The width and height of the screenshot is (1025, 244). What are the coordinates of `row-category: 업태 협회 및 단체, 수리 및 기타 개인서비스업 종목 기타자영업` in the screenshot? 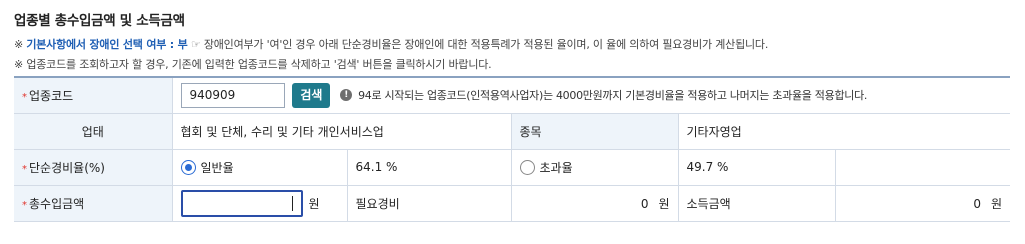 It's located at (512, 131).